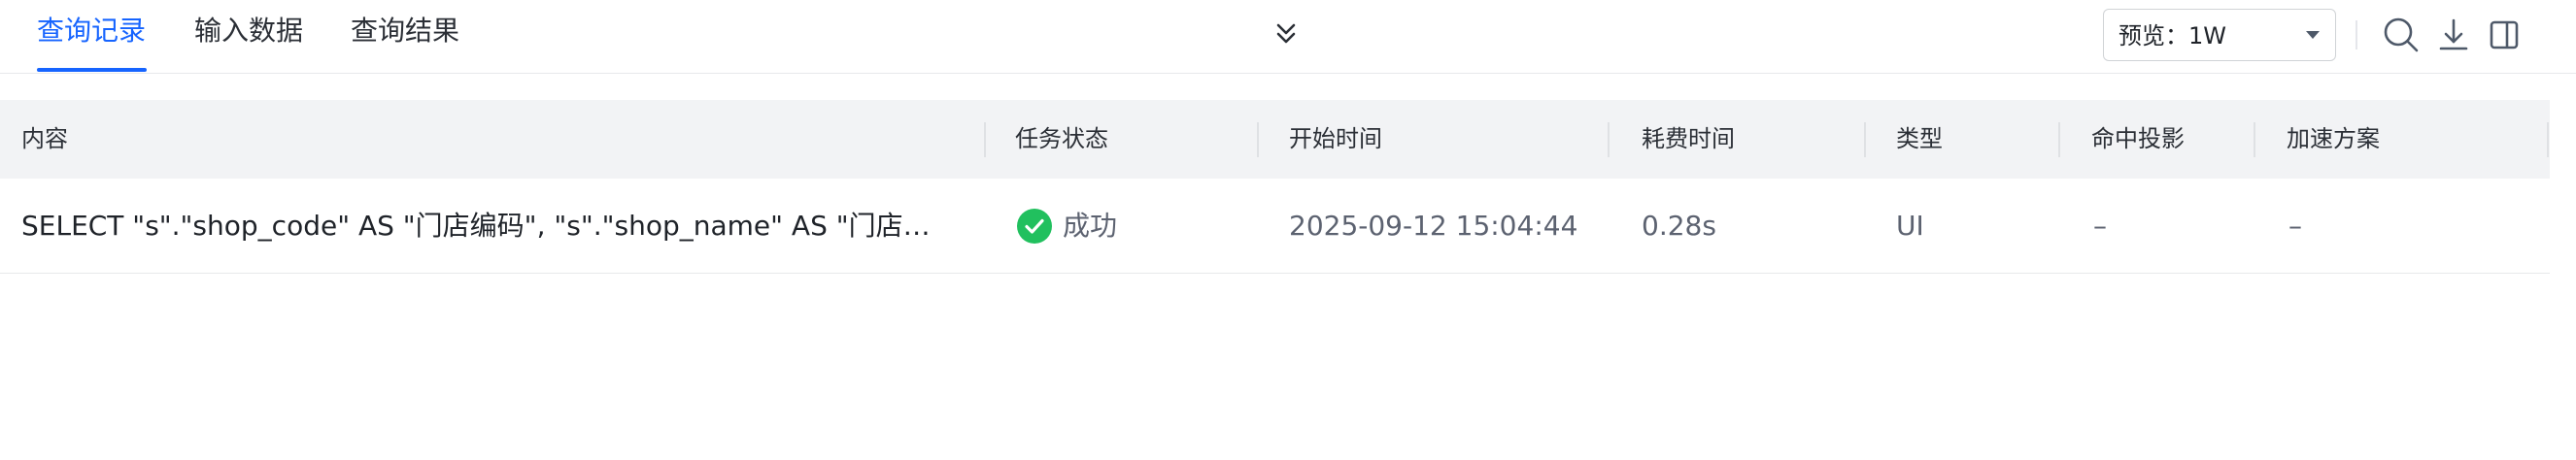 This screenshot has height=460, width=2576. What do you see at coordinates (2100, 226) in the screenshot?
I see `cell-projection-hit: –` at bounding box center [2100, 226].